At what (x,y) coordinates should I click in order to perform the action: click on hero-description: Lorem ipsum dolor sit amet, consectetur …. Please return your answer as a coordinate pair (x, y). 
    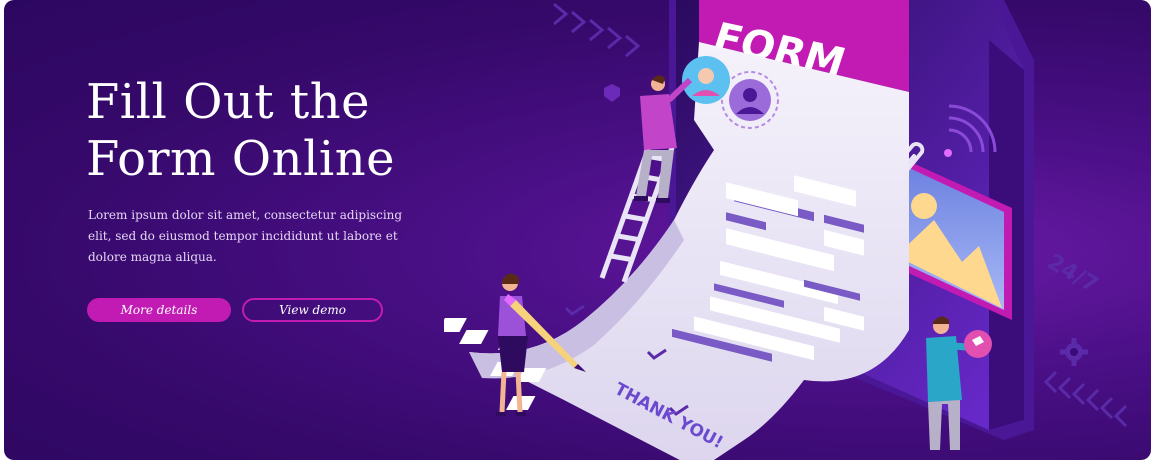
    Looking at the image, I should click on (245, 236).